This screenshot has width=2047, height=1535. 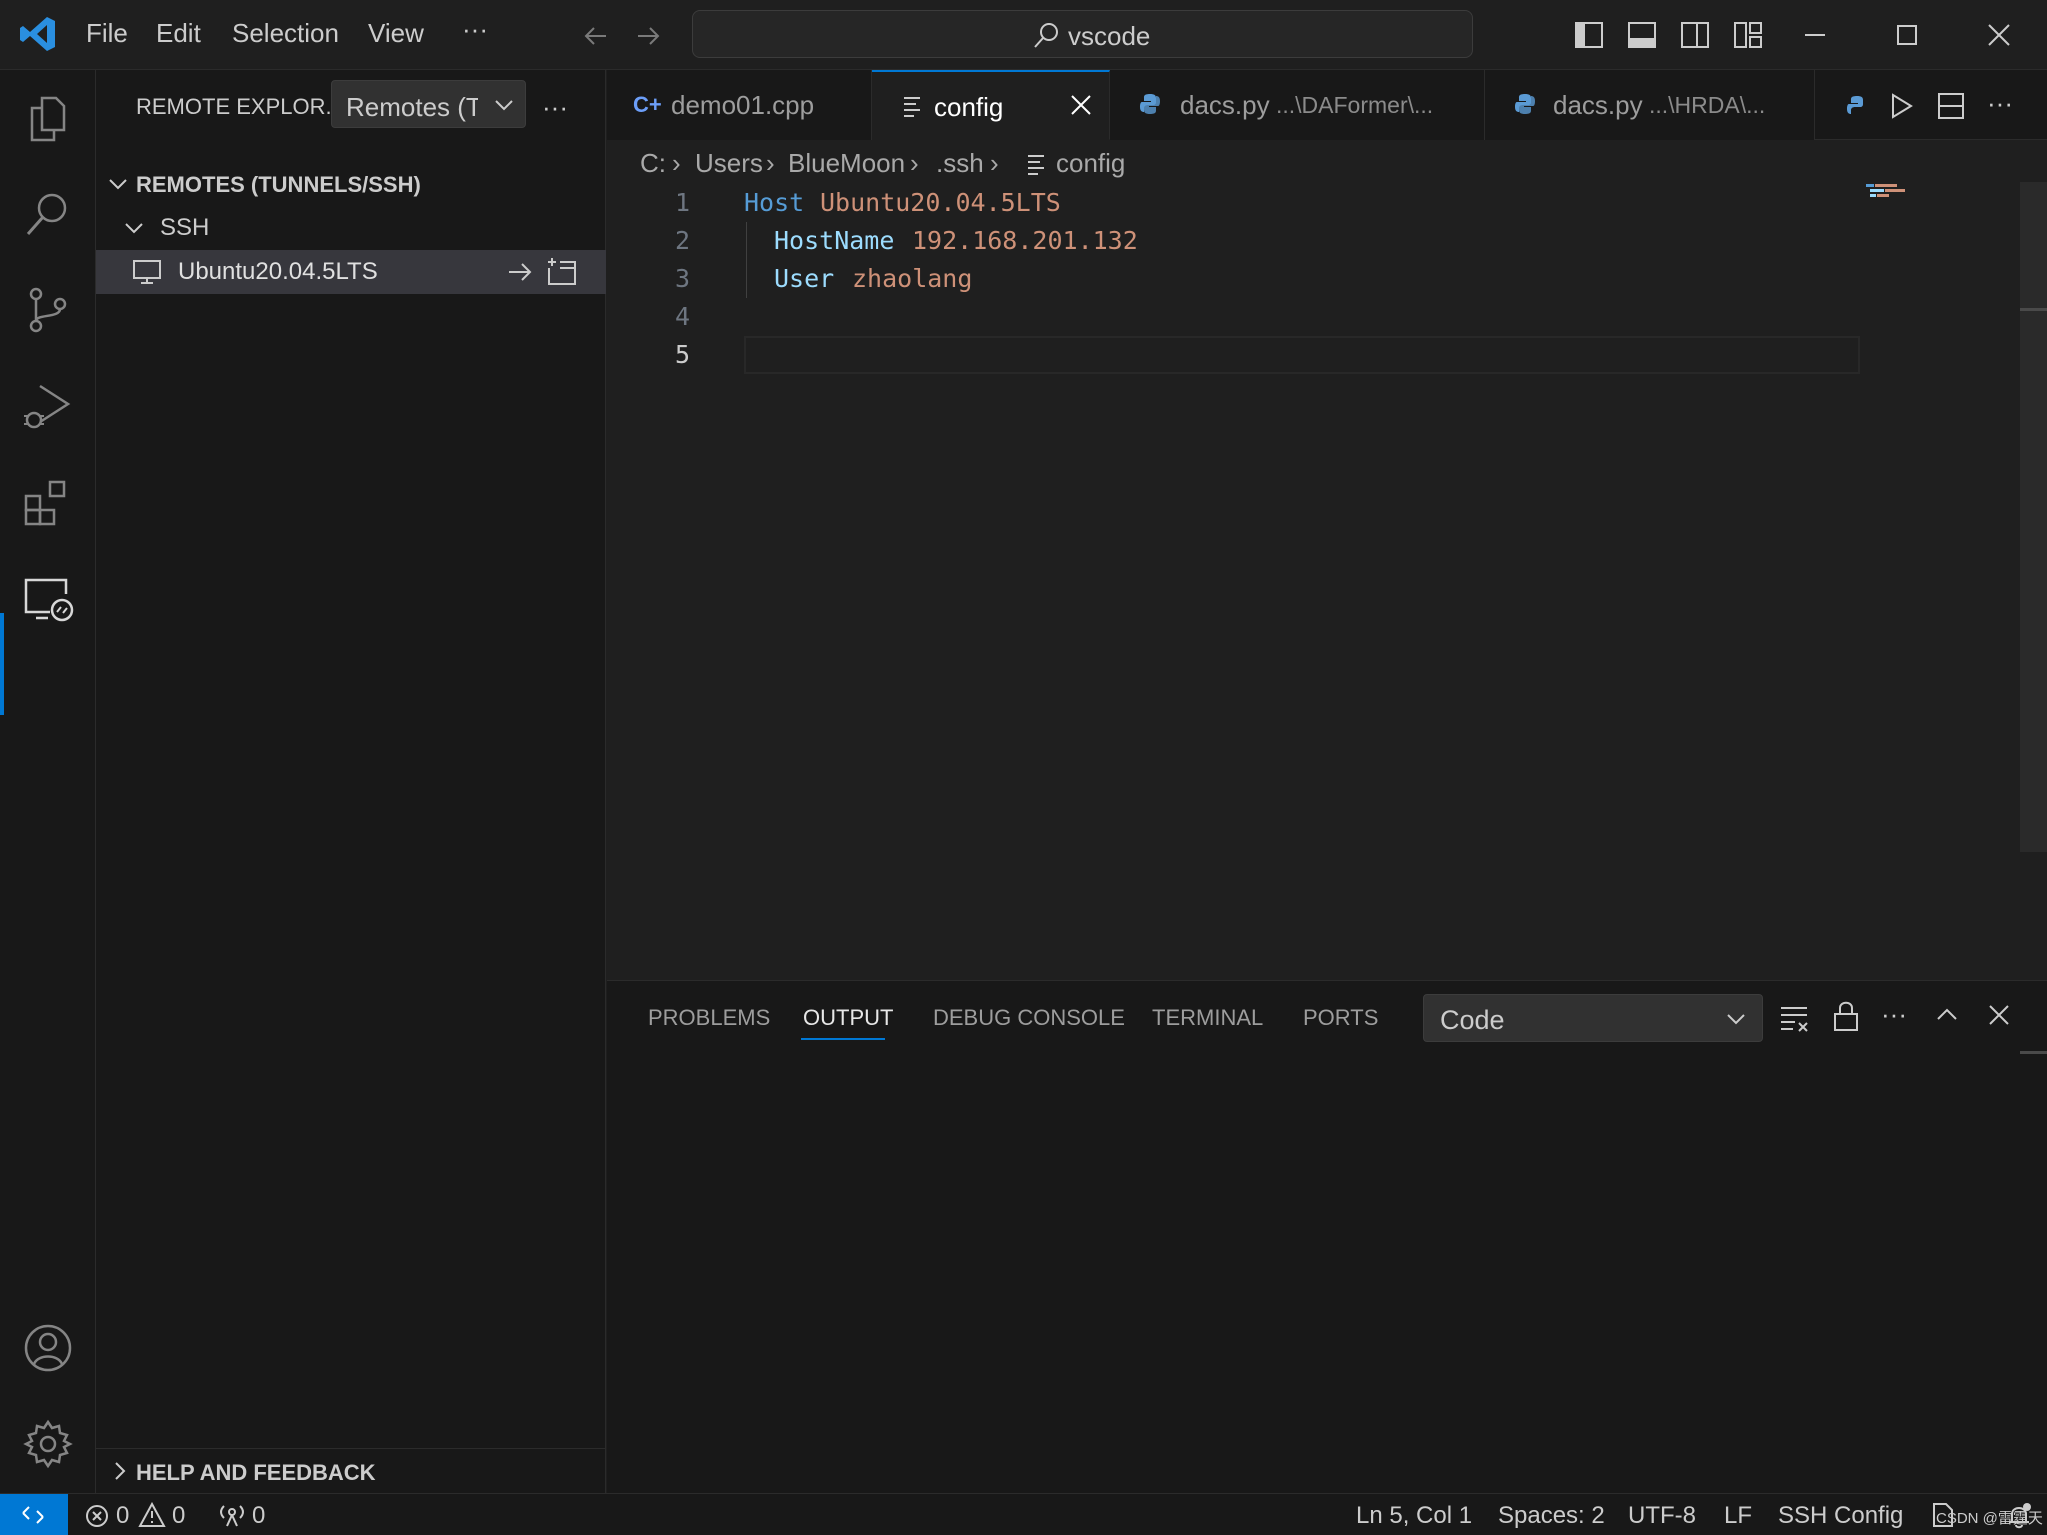 I want to click on forward-arrow-icon, so click(x=648, y=36).